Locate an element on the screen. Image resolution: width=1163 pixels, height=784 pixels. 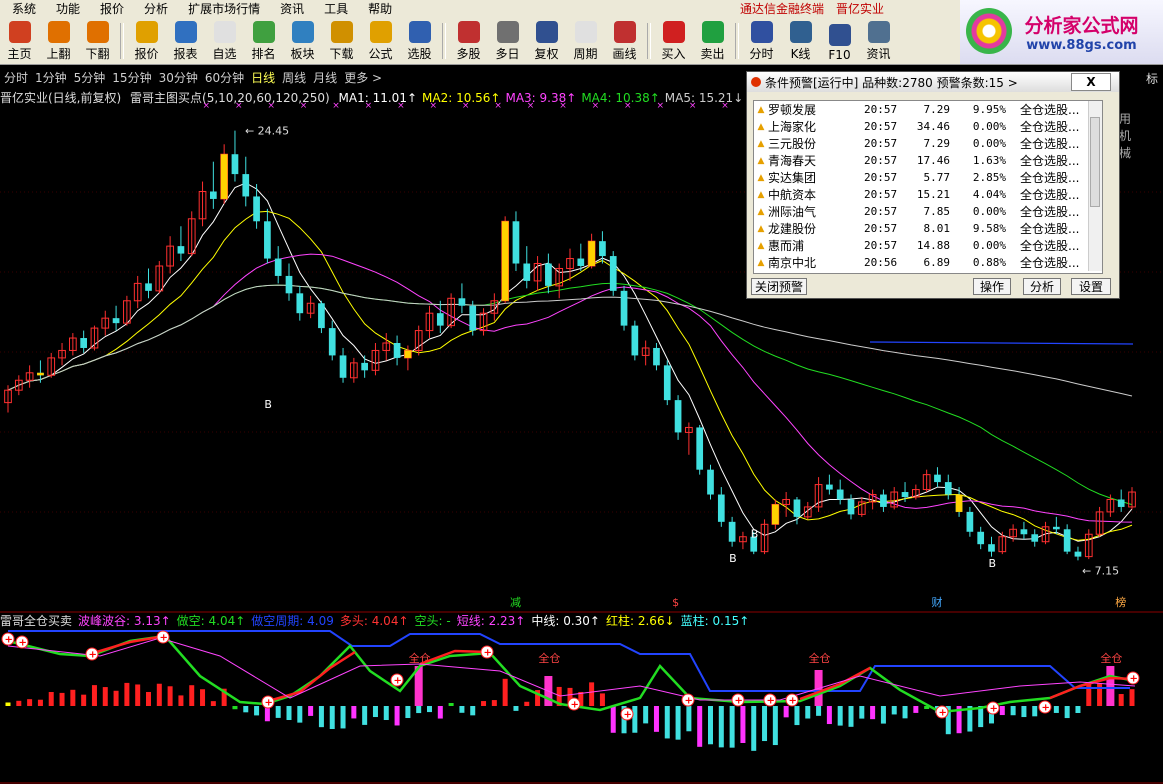
period-tab: 30分钟 is located at coordinates (178, 77).